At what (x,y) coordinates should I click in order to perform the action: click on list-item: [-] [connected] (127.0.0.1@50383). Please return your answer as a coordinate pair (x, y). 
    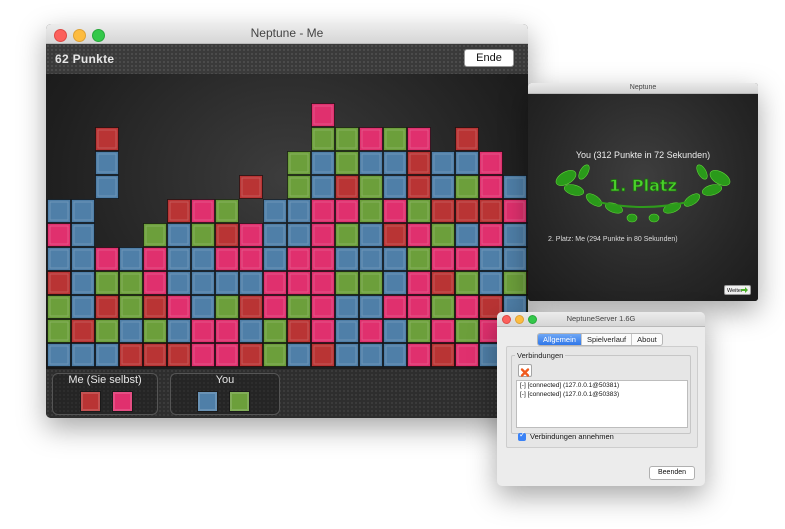
    Looking at the image, I should click on (602, 394).